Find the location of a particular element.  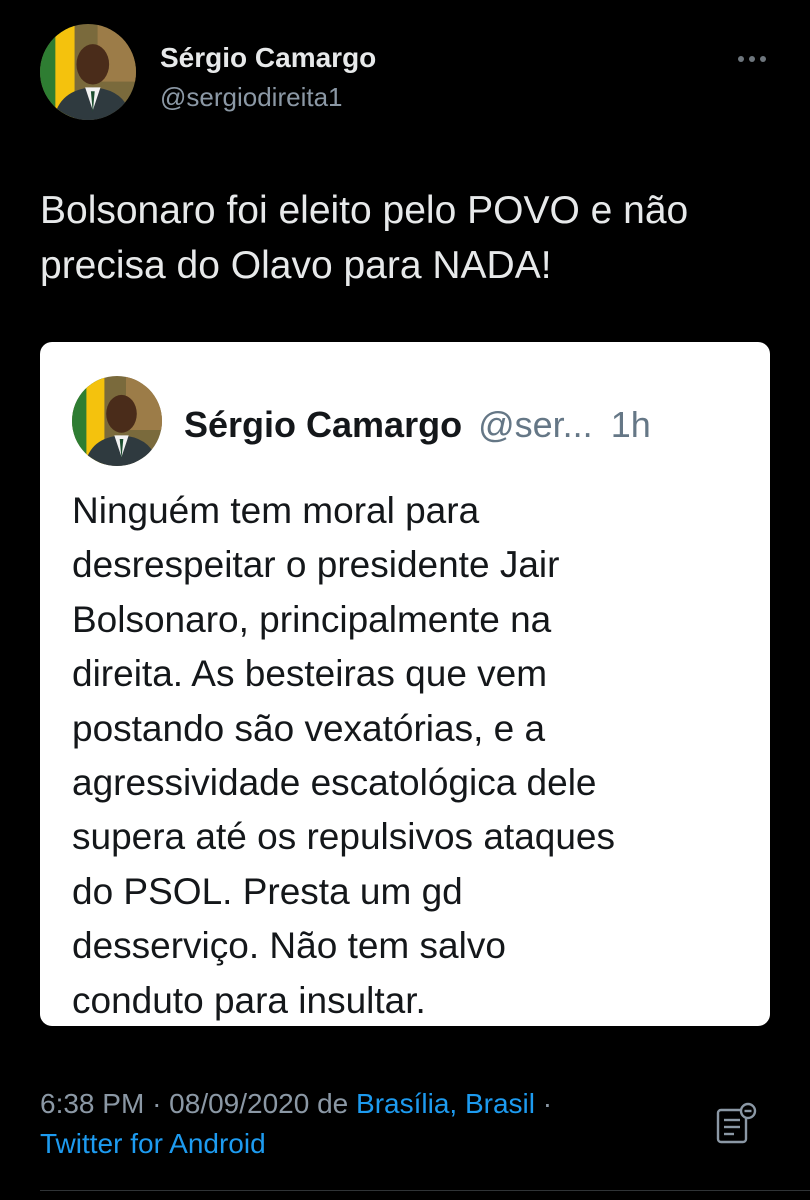

tweet-analytics-icon is located at coordinates (737, 1125).